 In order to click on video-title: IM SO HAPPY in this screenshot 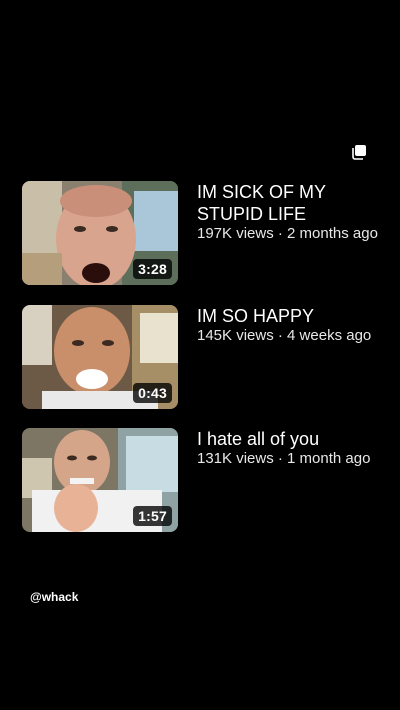, I will do `click(289, 316)`.